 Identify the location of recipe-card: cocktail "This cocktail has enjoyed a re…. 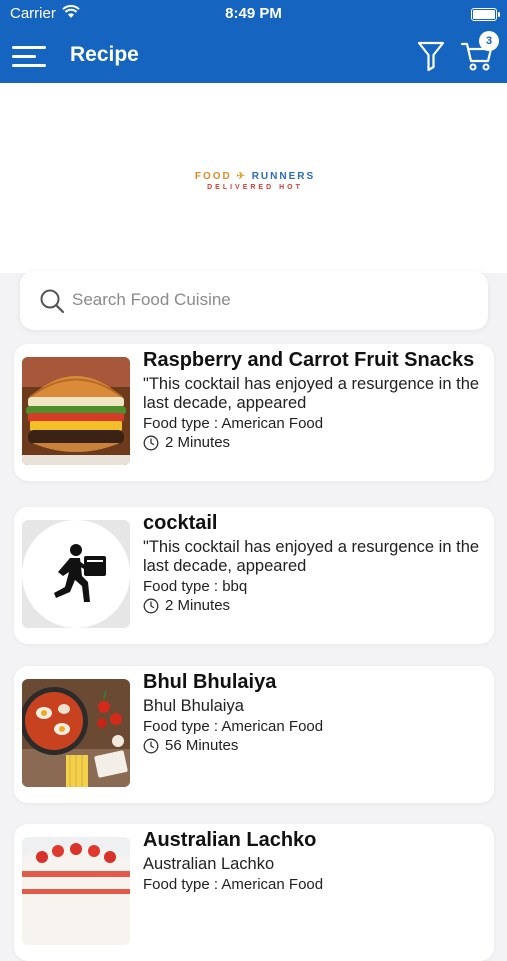
(254, 575).